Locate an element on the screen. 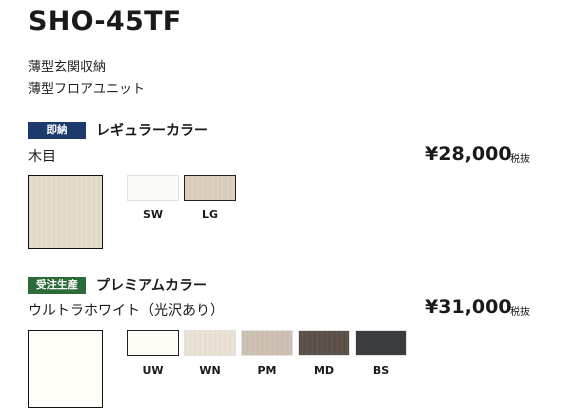 This screenshot has width=569, height=416. regular-tax-label: 税抜 is located at coordinates (520, 159).